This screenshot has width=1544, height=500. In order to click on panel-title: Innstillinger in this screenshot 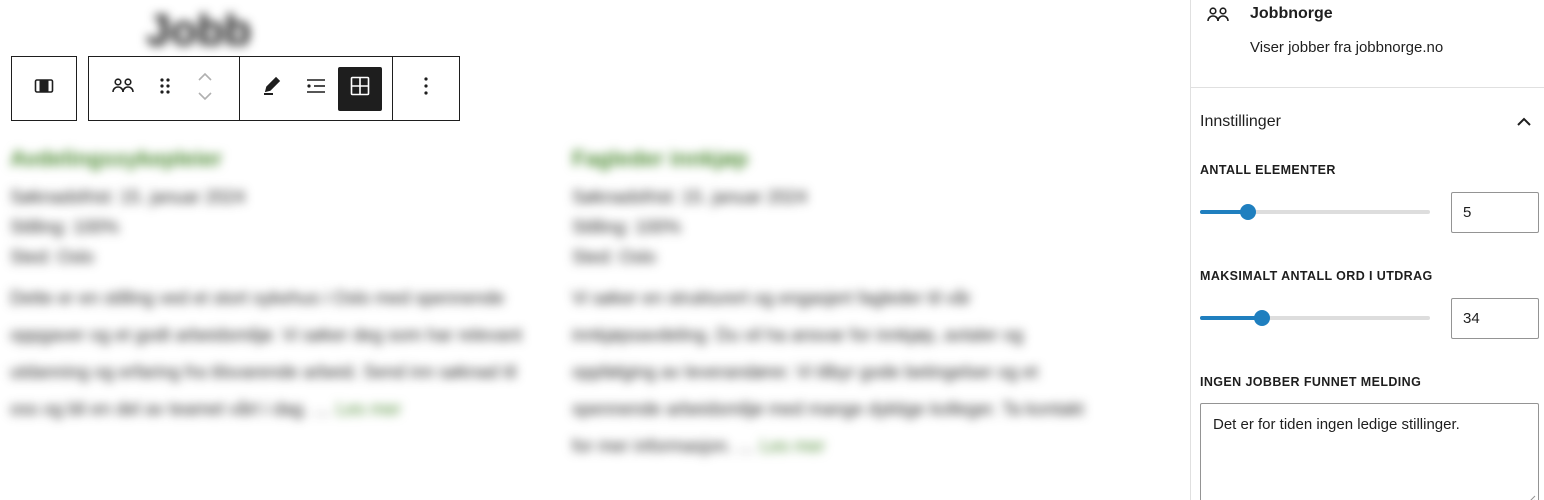, I will do `click(1240, 121)`.